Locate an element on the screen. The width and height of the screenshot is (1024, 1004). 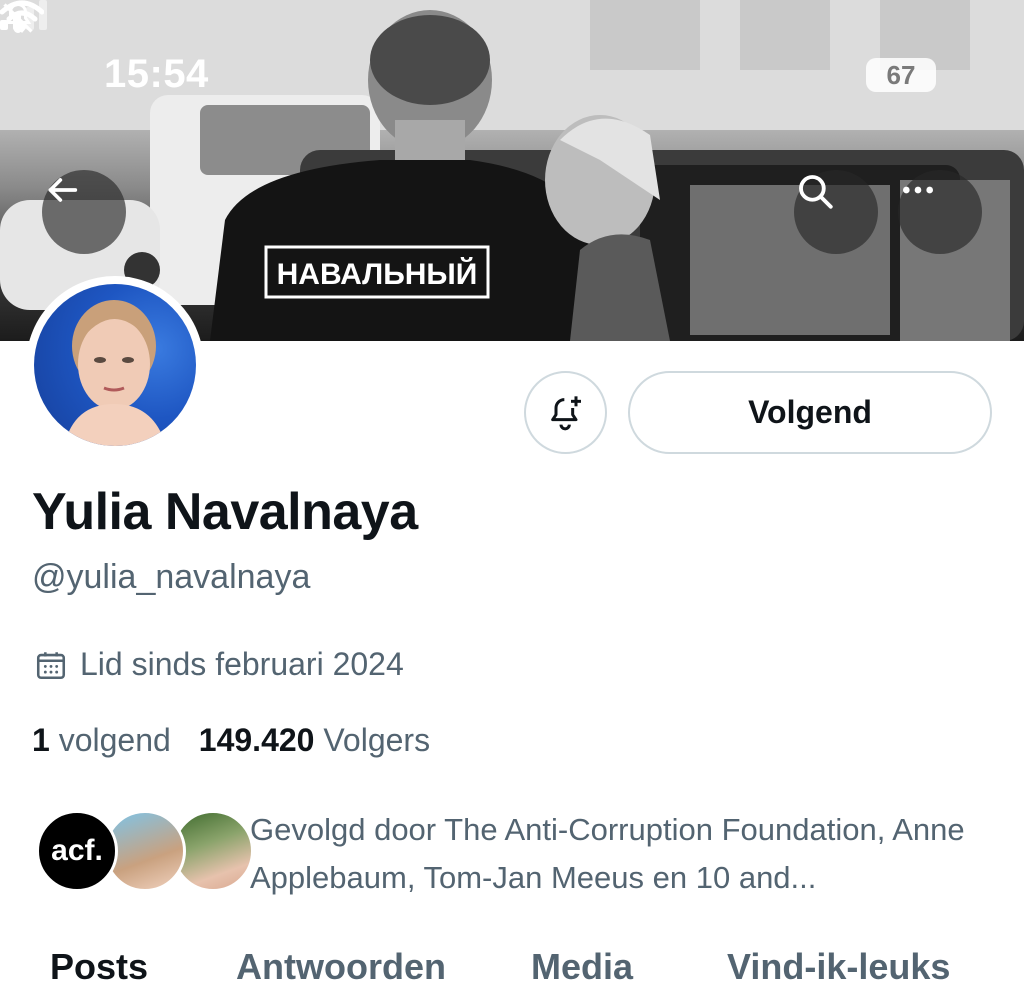
acf-avatar: acf. is located at coordinates (77, 851).